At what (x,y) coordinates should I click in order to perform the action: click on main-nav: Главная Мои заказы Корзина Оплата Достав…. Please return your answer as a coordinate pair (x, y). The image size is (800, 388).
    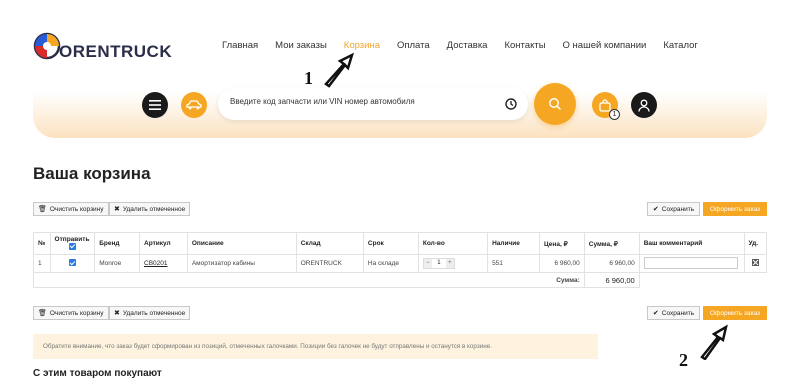
    Looking at the image, I should click on (468, 45).